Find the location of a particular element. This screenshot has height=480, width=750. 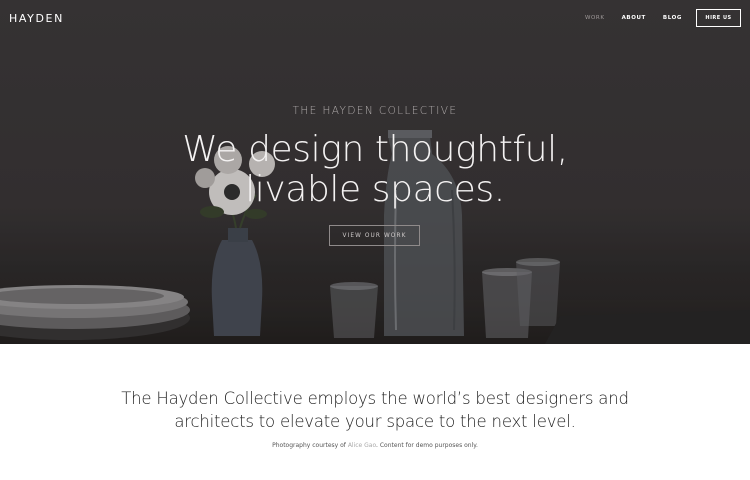

hero-eyebrow: THE HAYDEN COLLECTIVE is located at coordinates (375, 111).